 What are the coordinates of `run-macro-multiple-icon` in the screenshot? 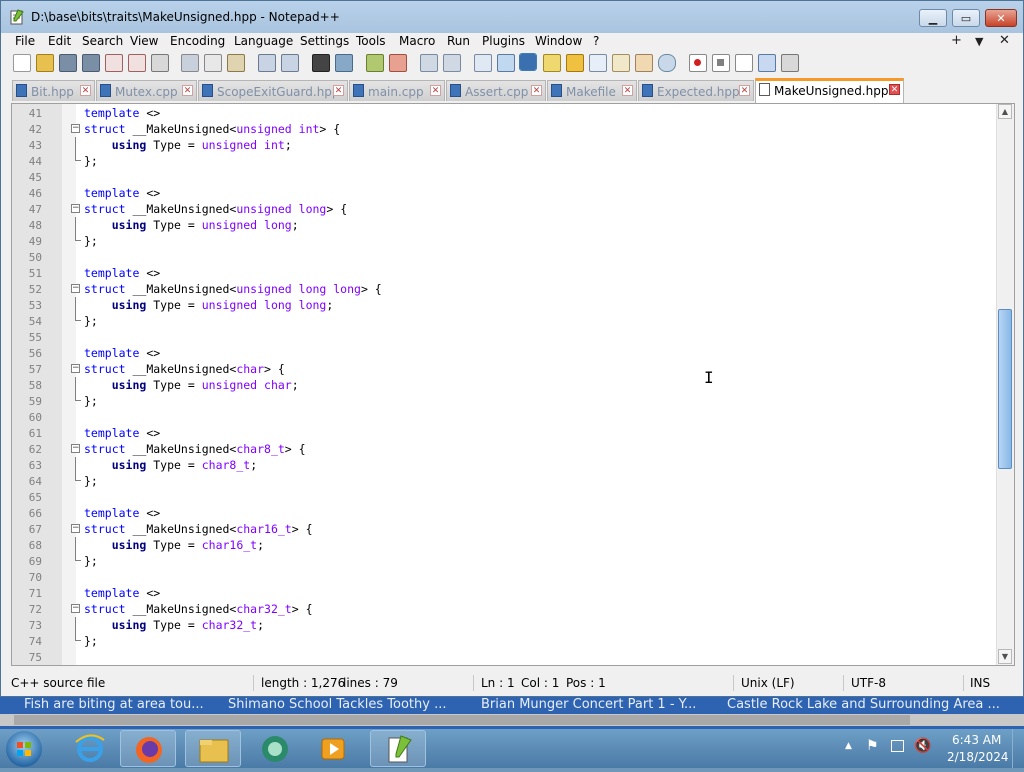 It's located at (767, 63).